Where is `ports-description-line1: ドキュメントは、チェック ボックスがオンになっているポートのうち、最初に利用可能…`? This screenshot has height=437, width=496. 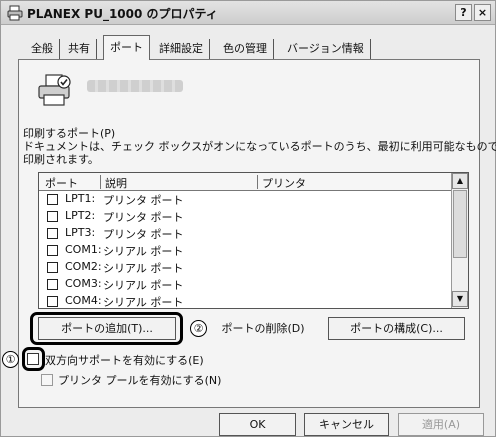
ports-description-line1: ドキュメントは、チェック ボックスがオンになっているポートのうち、最初に利用可能… is located at coordinates (259, 146).